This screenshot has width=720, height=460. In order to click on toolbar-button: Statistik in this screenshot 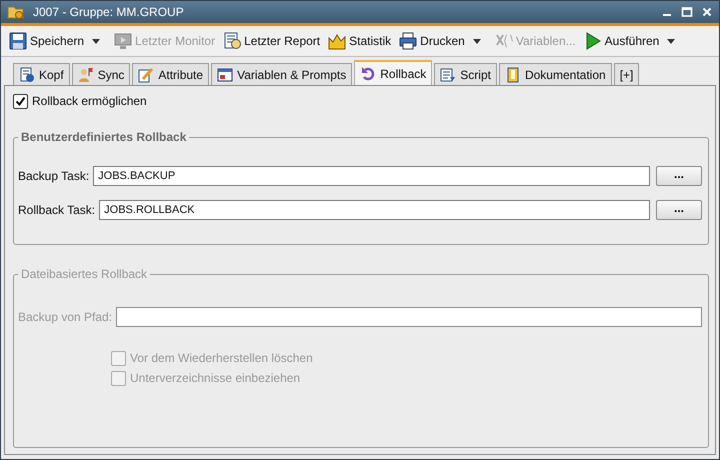, I will do `click(360, 41)`.